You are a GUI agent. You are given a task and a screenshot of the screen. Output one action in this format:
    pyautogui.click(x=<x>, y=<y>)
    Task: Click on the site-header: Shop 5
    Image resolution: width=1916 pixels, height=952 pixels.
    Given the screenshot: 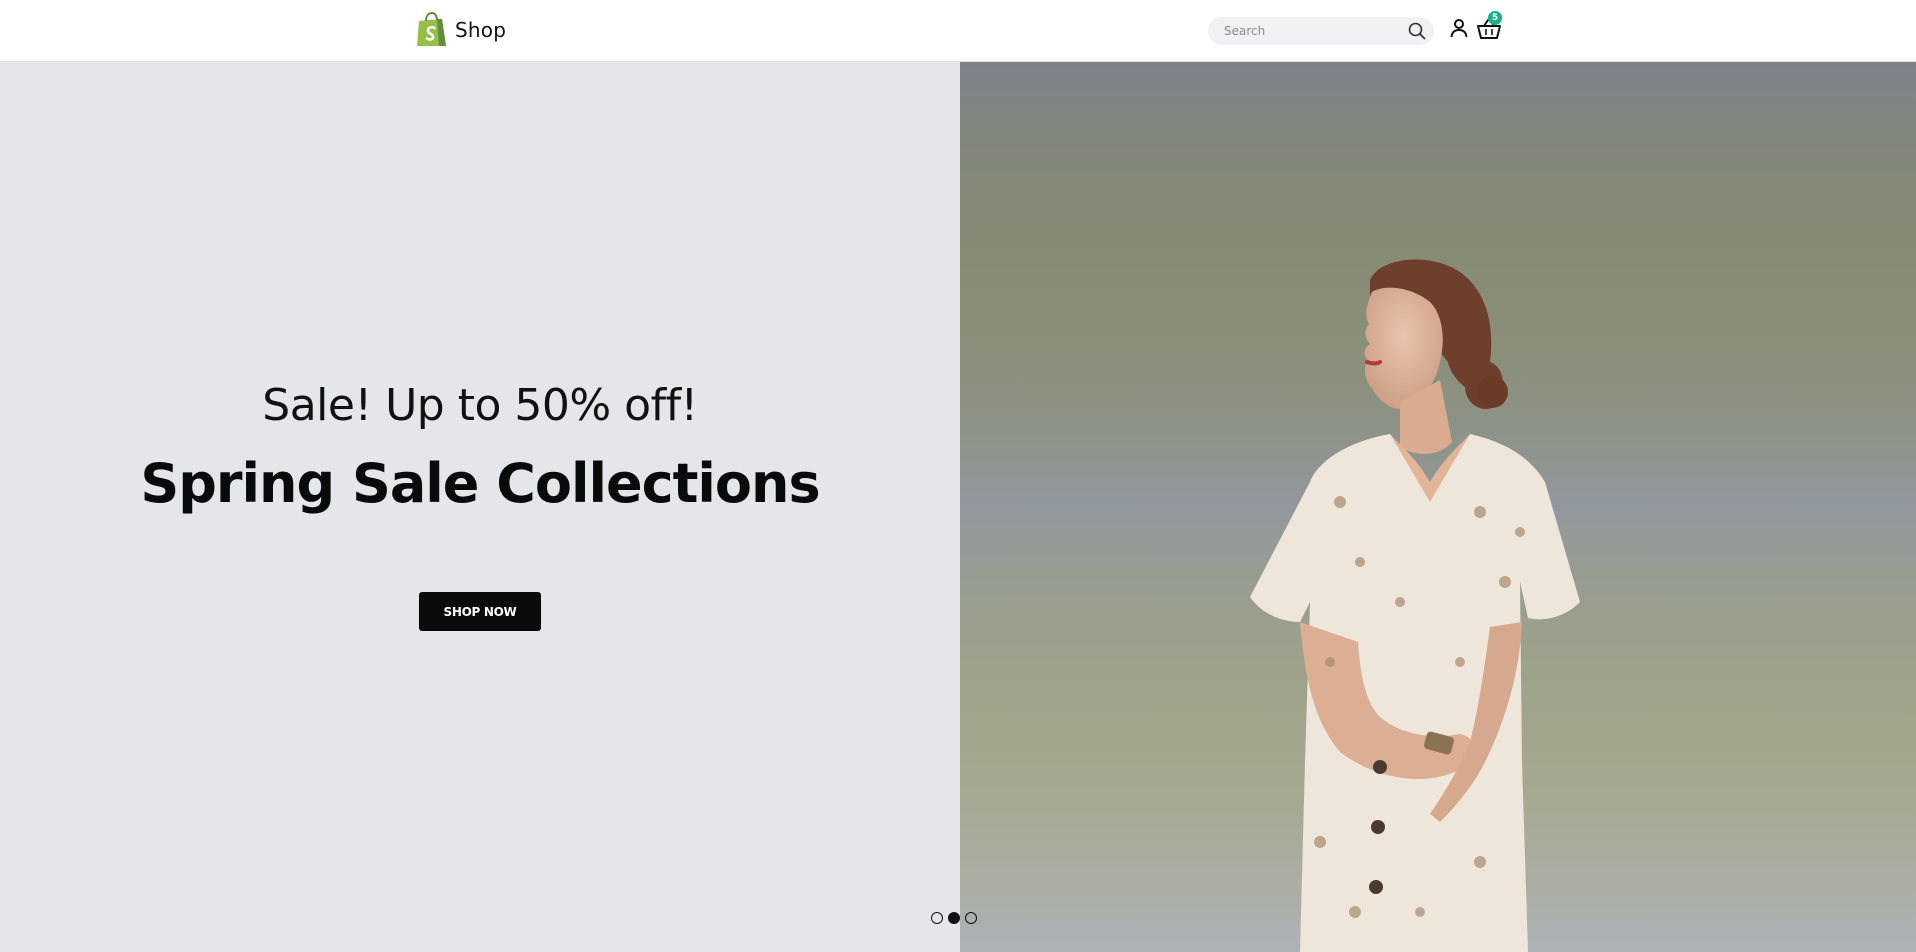 What is the action you would take?
    pyautogui.click(x=958, y=31)
    